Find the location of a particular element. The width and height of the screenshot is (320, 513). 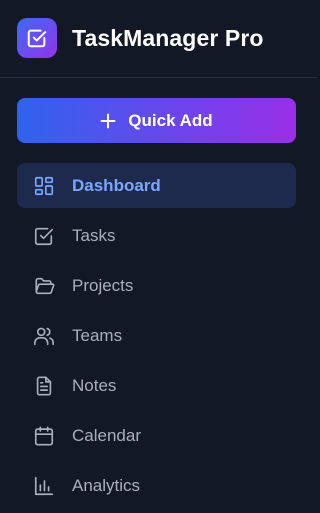

sidebar-item-label: Calendar is located at coordinates (106, 435).